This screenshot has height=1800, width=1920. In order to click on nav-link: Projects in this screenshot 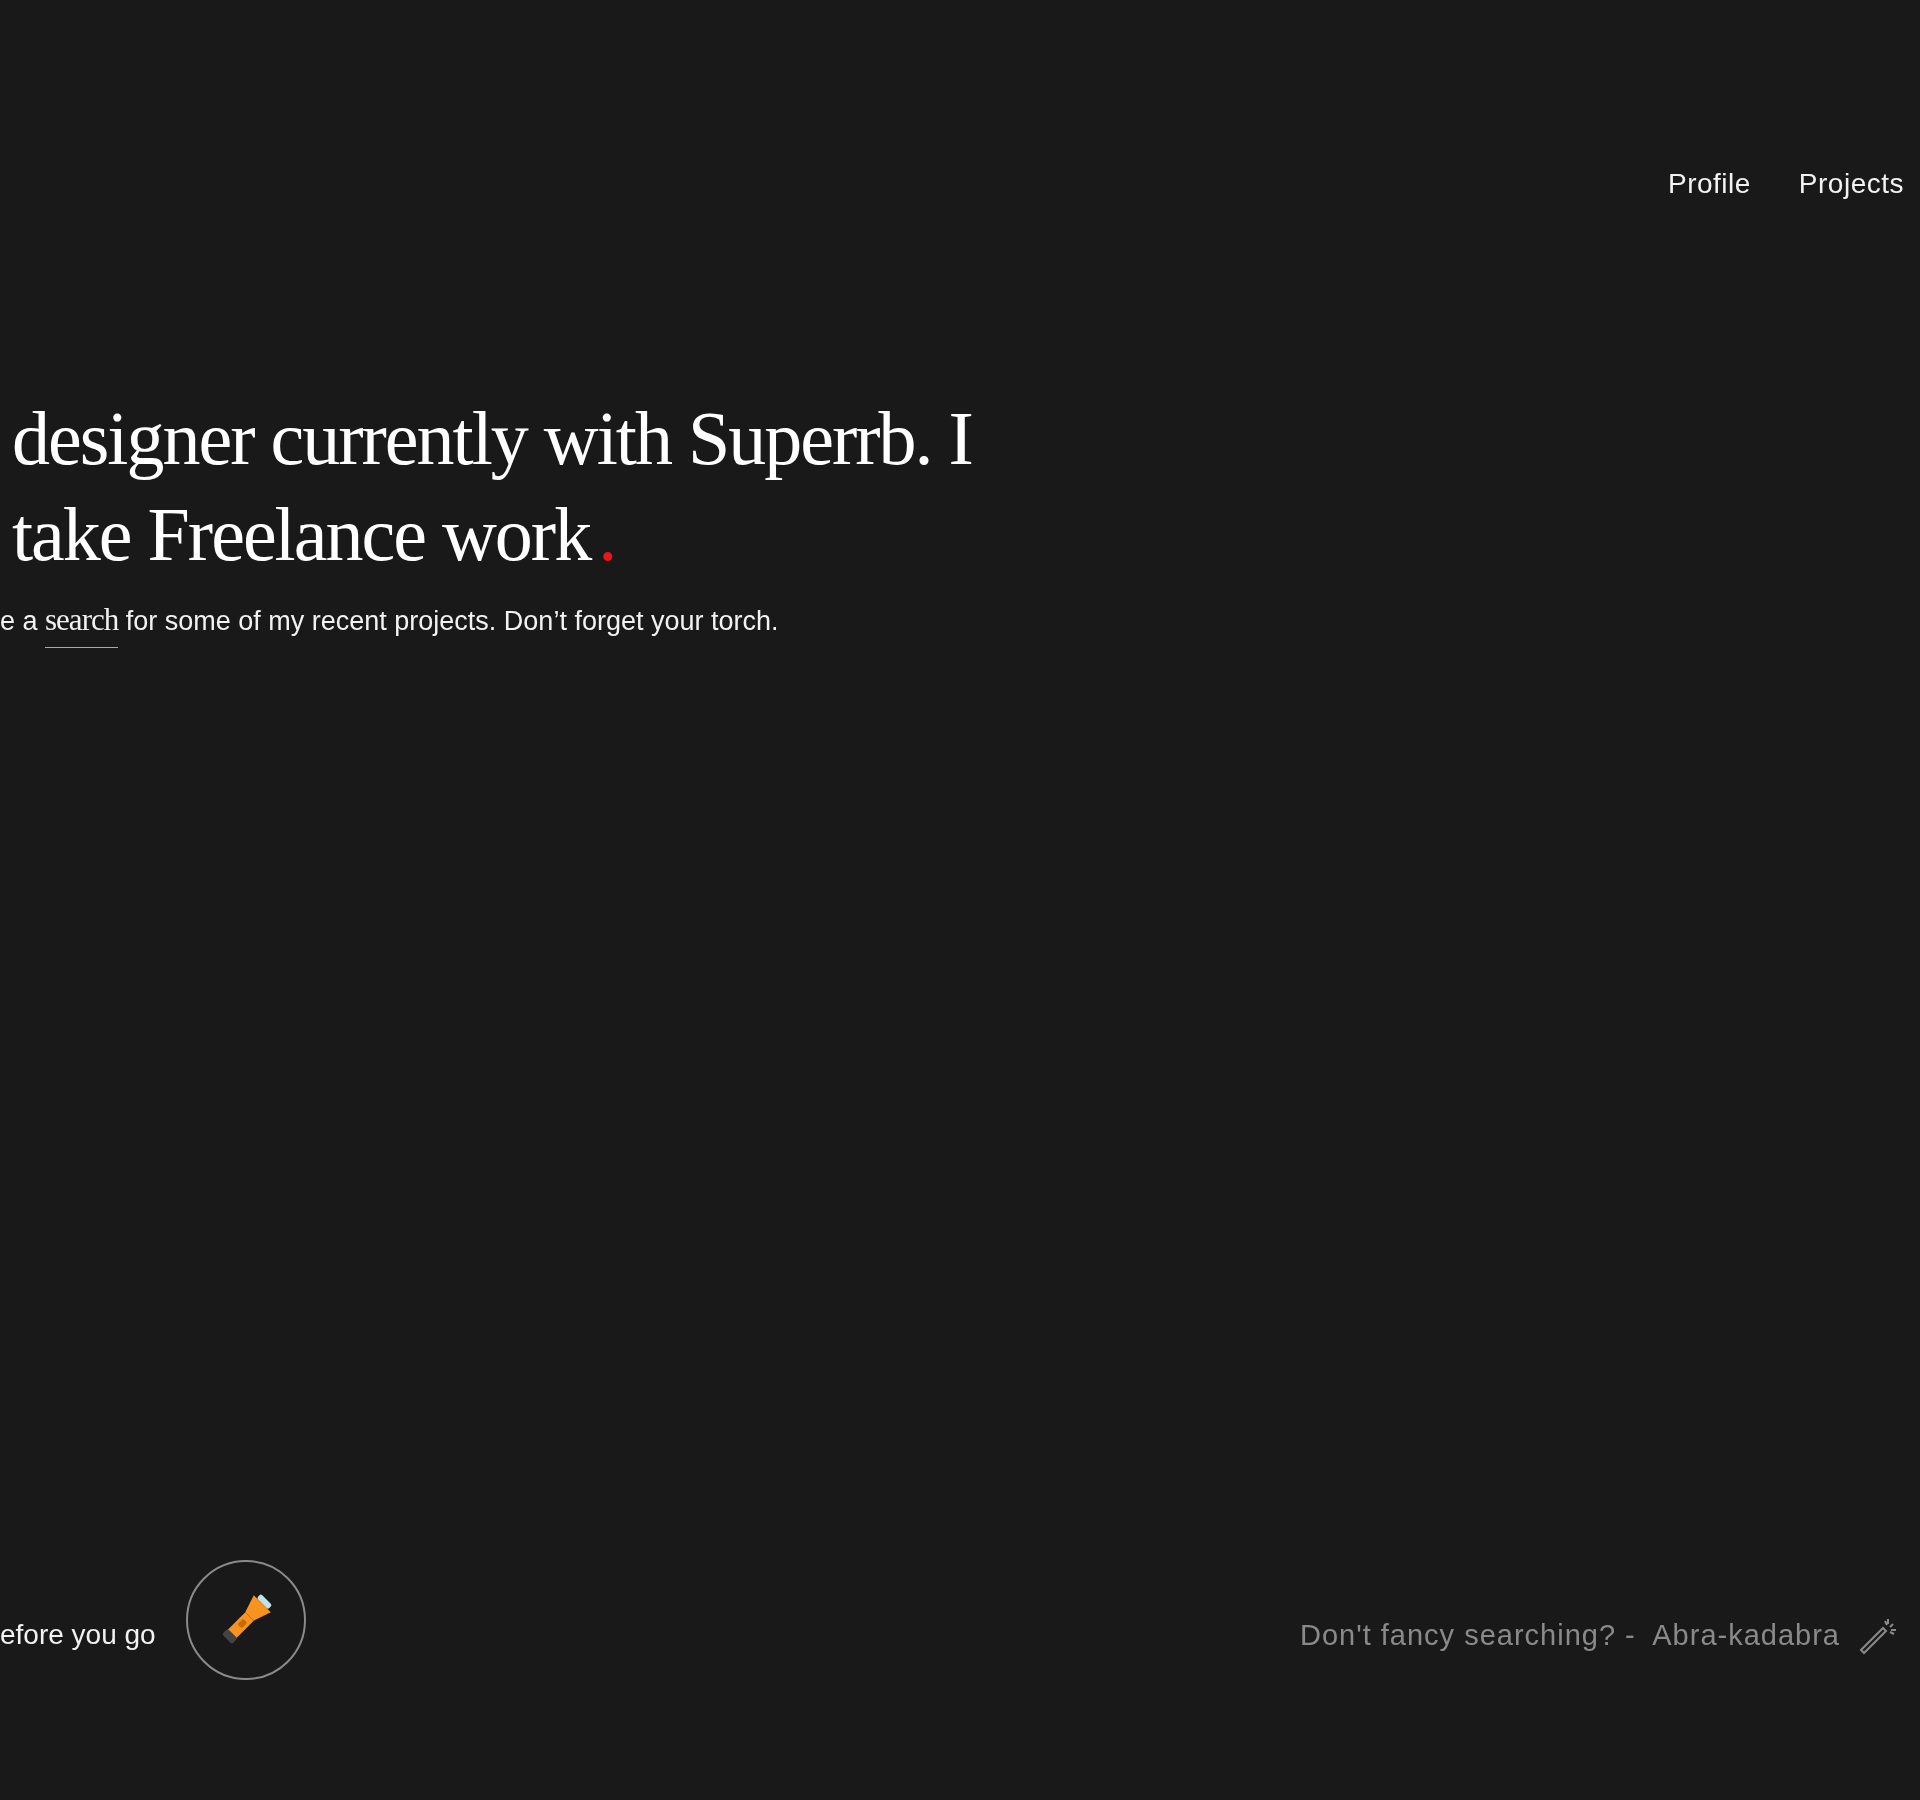, I will do `click(1851, 184)`.